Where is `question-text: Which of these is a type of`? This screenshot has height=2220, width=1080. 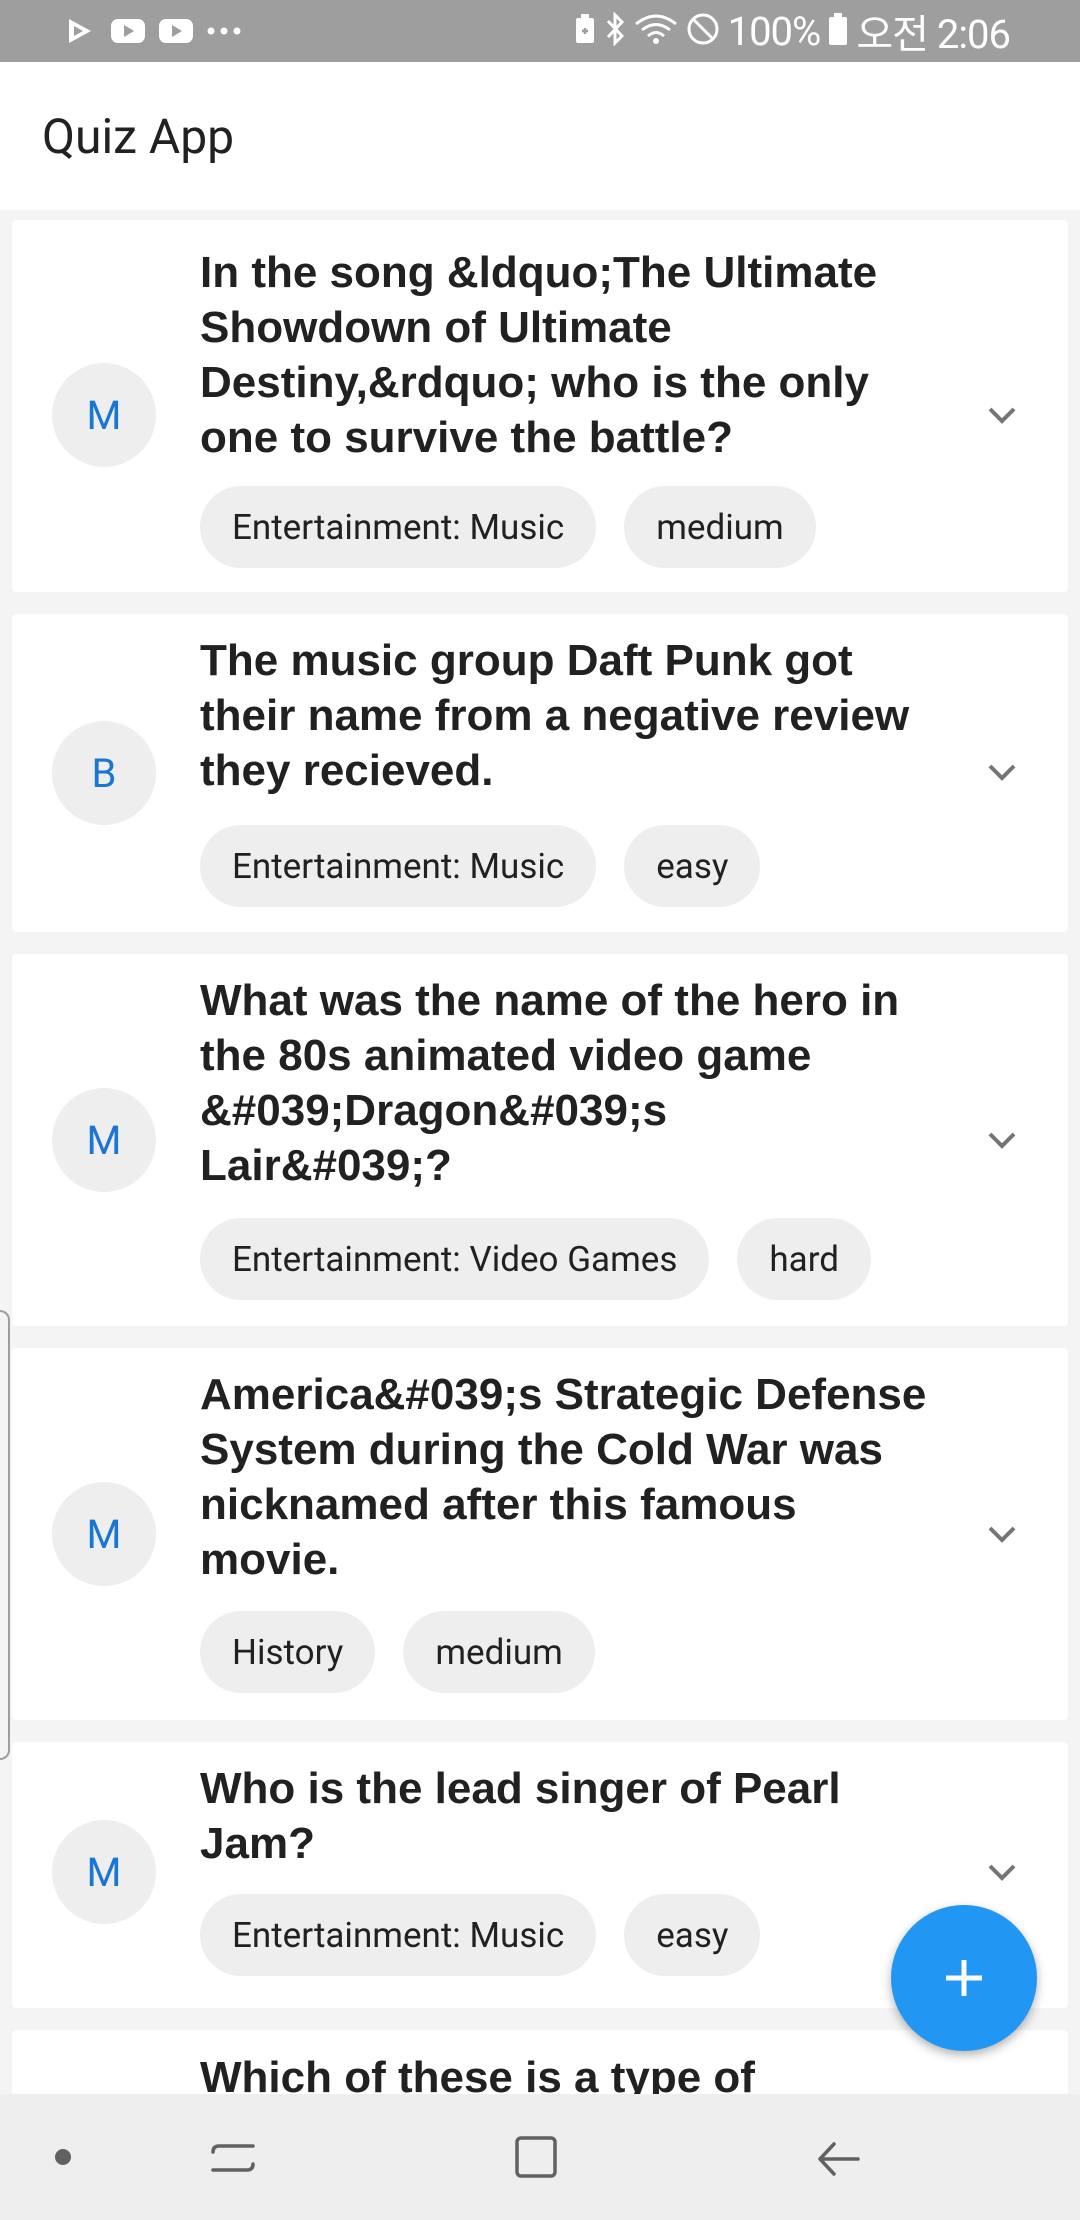 question-text: Which of these is a type of is located at coordinates (477, 2073).